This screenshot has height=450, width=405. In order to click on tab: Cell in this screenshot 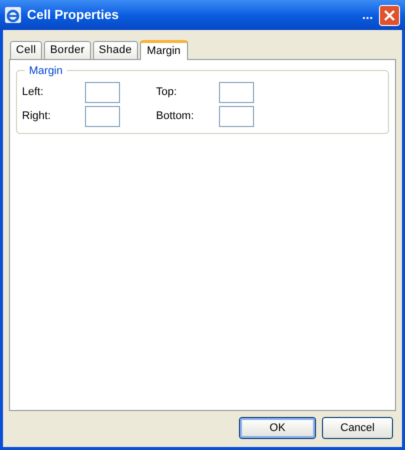, I will do `click(26, 50)`.